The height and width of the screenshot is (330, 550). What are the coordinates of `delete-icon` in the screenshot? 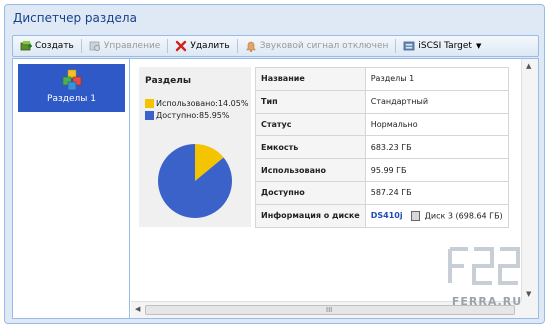 It's located at (181, 46).